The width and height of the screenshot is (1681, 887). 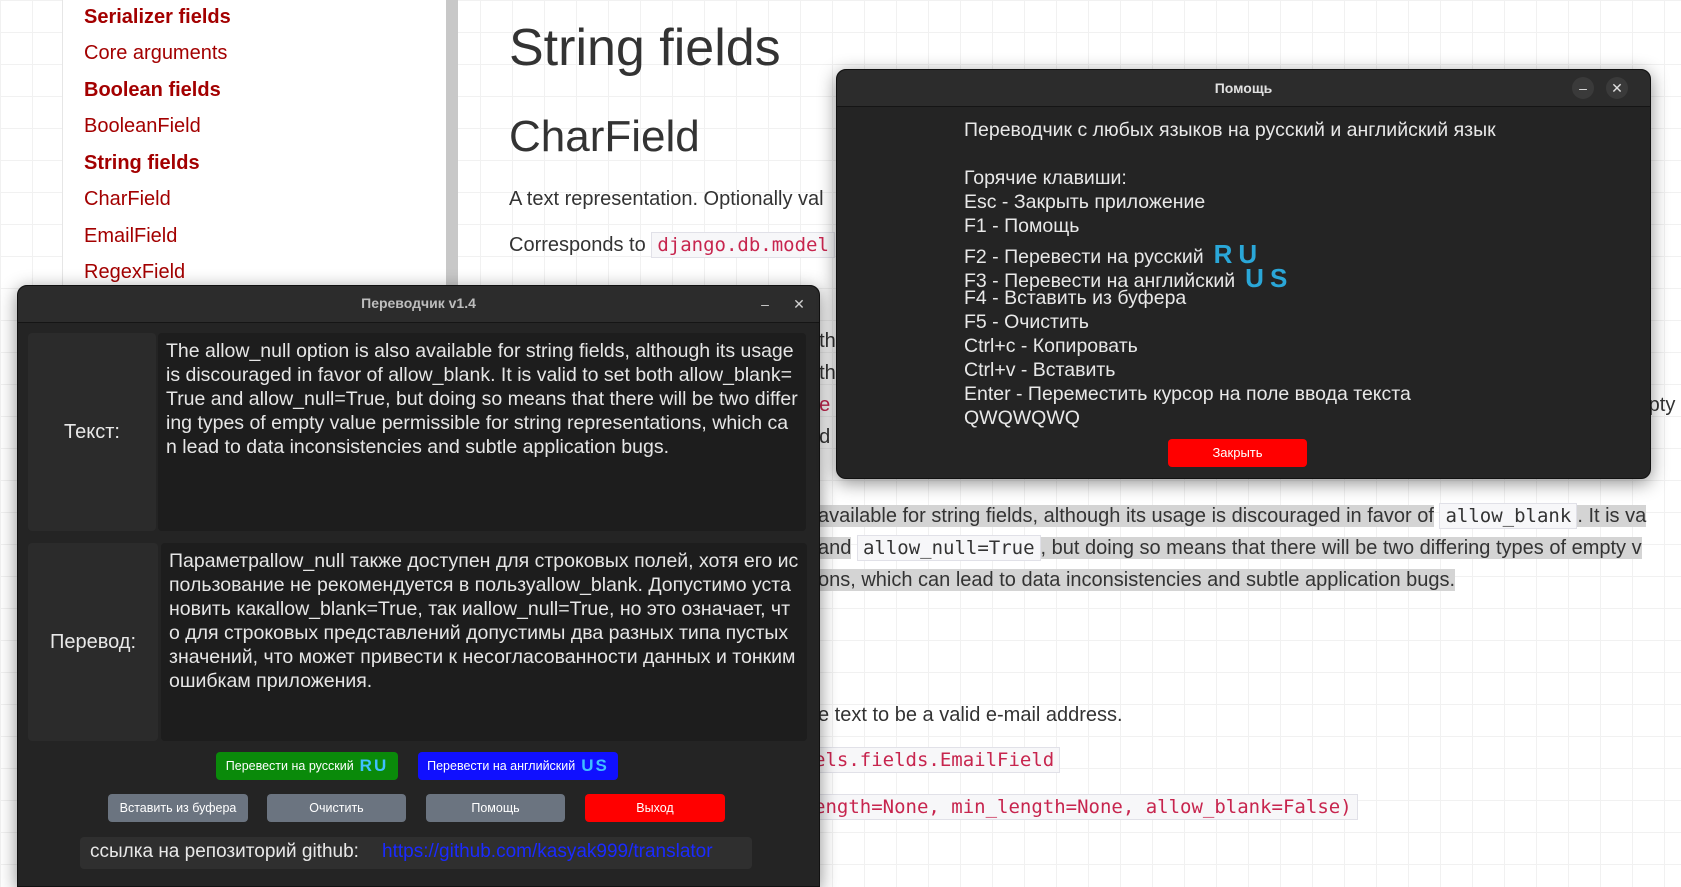 I want to click on selected-text: and, so click(x=835, y=548).